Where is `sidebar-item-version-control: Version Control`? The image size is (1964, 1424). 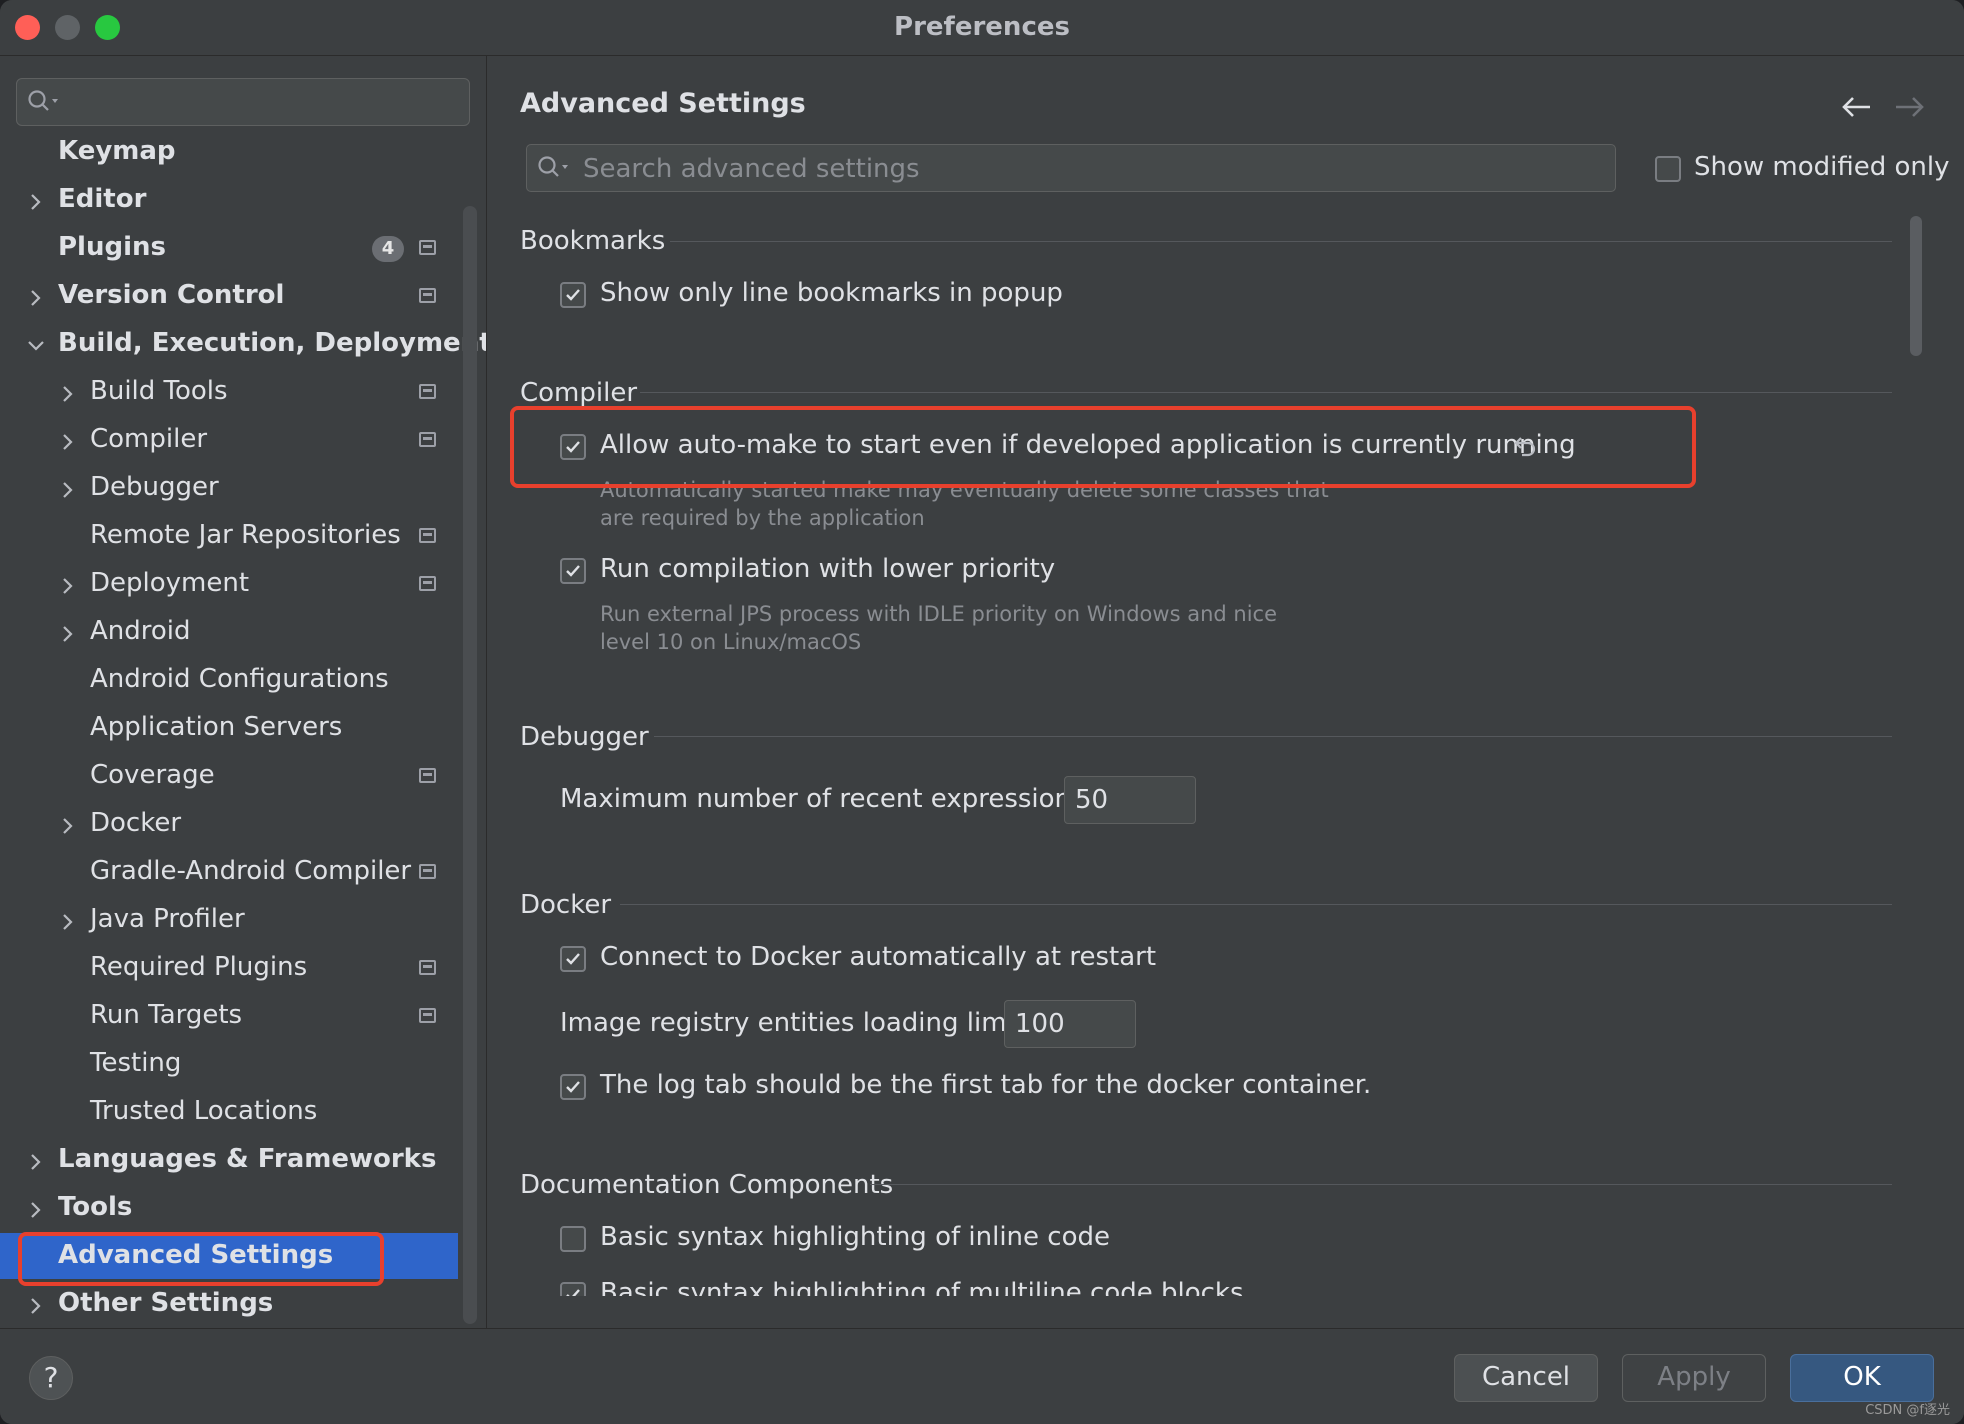
sidebar-item-version-control: Version Control is located at coordinates (230, 296).